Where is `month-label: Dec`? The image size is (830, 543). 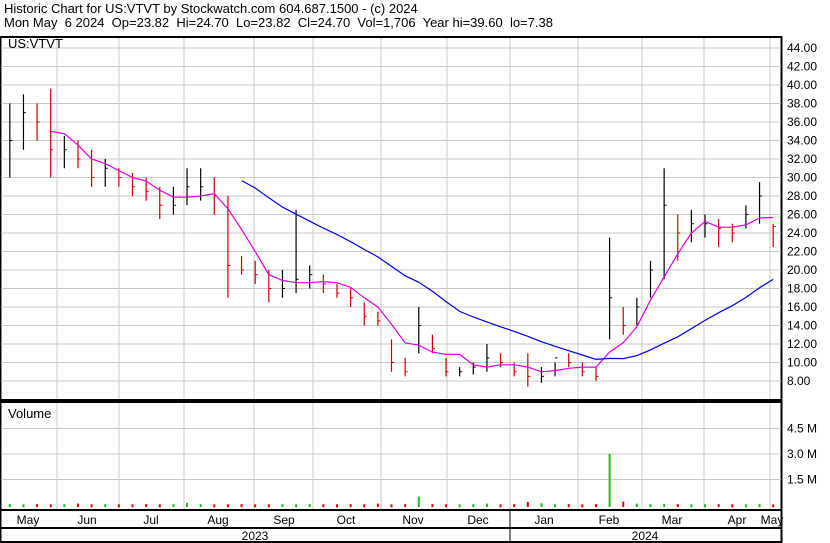
month-label: Dec is located at coordinates (477, 520).